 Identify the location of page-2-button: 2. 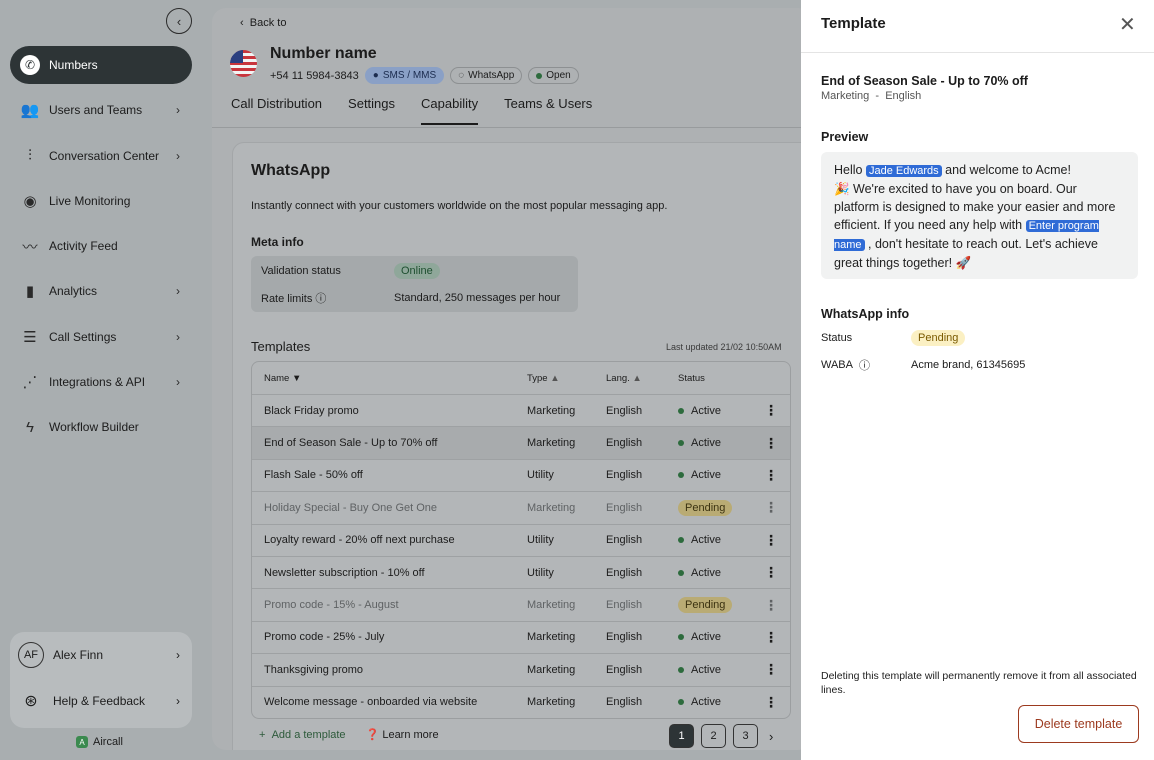
(713, 736).